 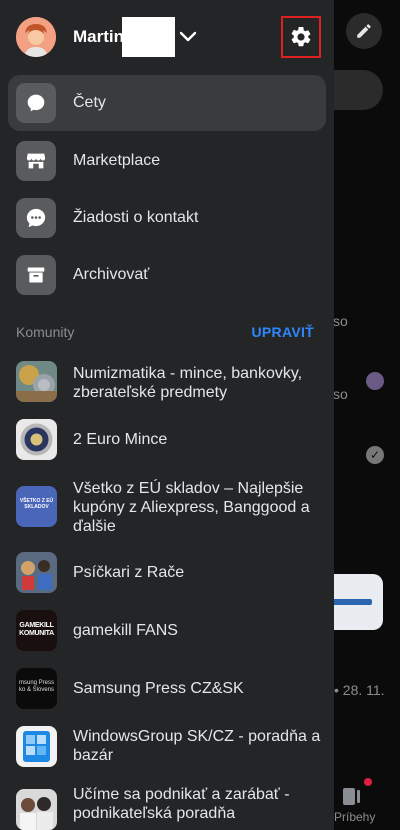 I want to click on sidebar-item-label: Marketplace, so click(x=117, y=160).